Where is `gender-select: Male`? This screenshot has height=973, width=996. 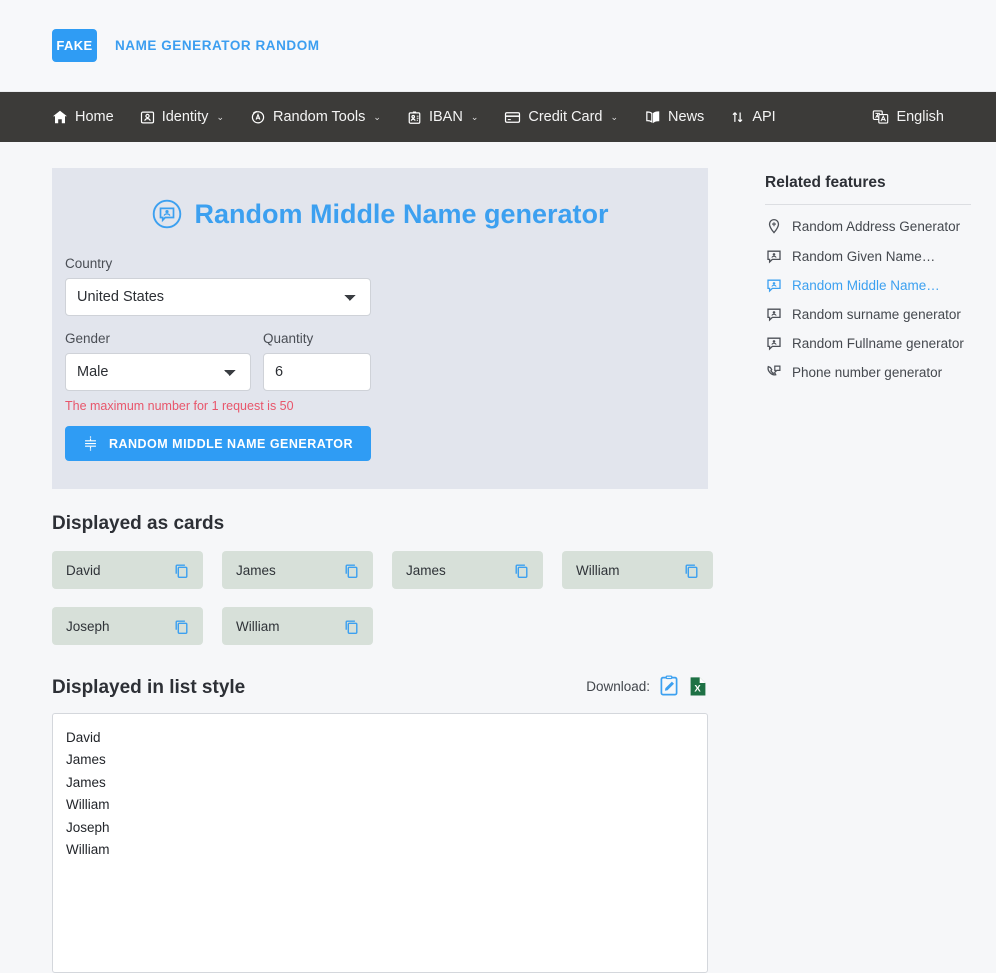 gender-select: Male is located at coordinates (158, 372).